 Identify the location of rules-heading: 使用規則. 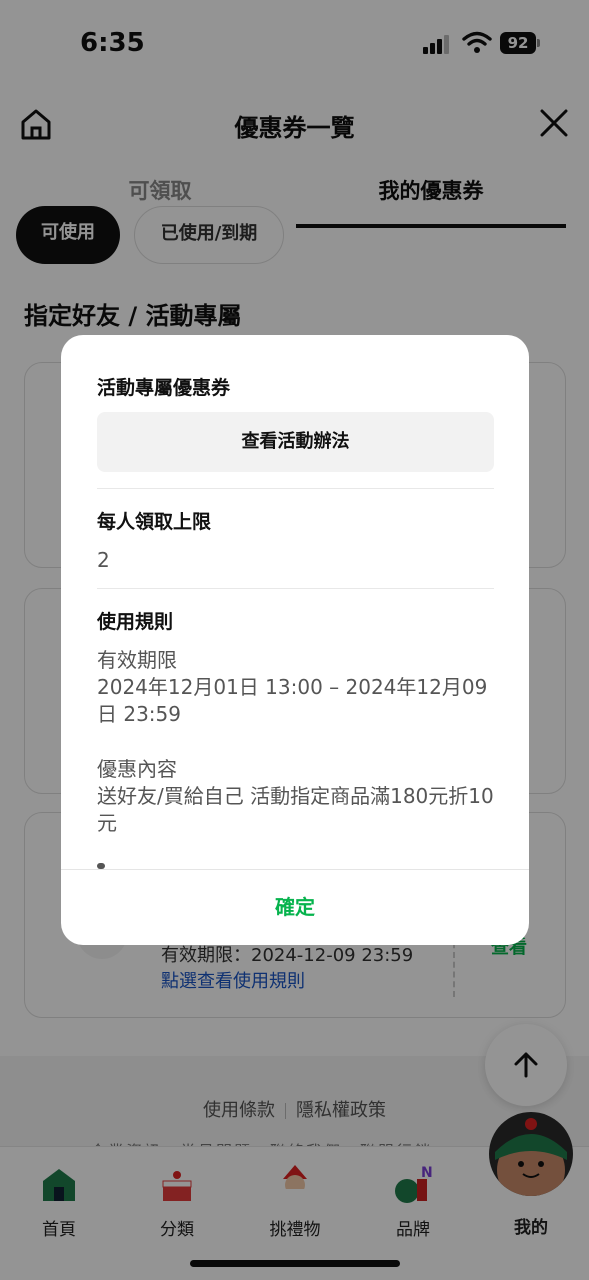
(135, 622).